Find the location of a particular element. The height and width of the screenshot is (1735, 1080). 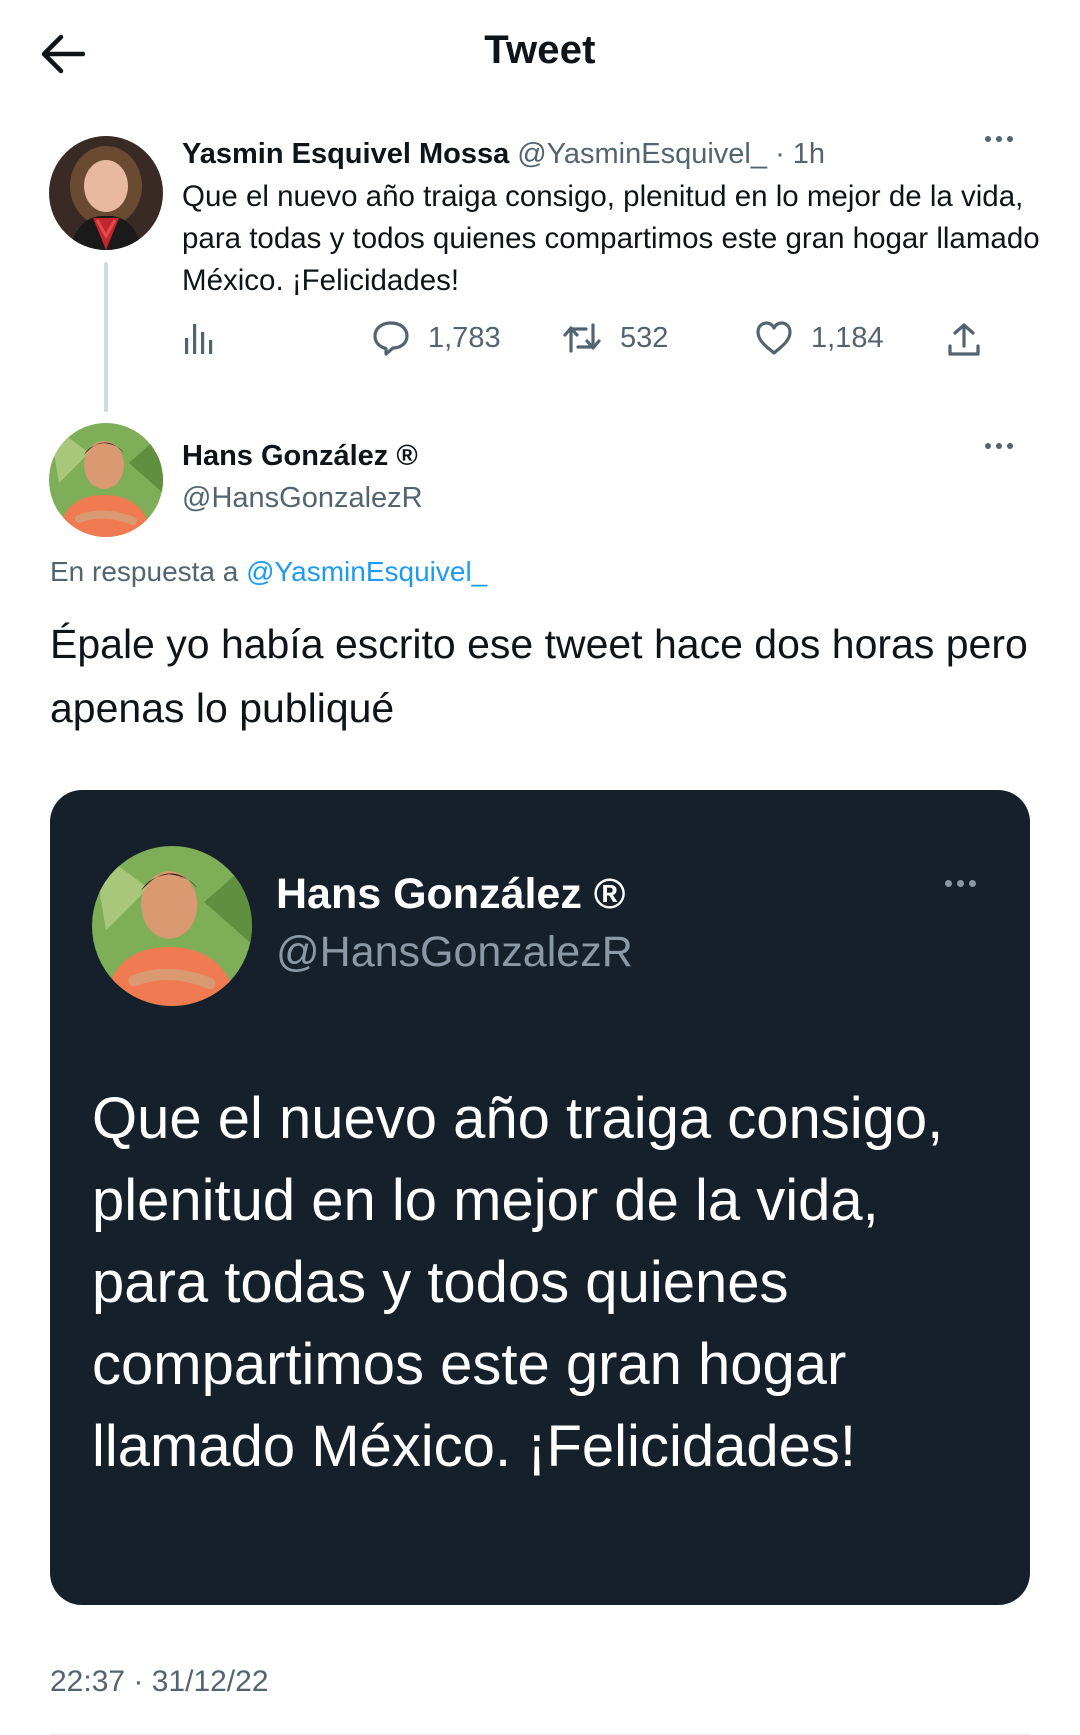

tweet2-author-name: Hans González ® is located at coordinates (300, 456).